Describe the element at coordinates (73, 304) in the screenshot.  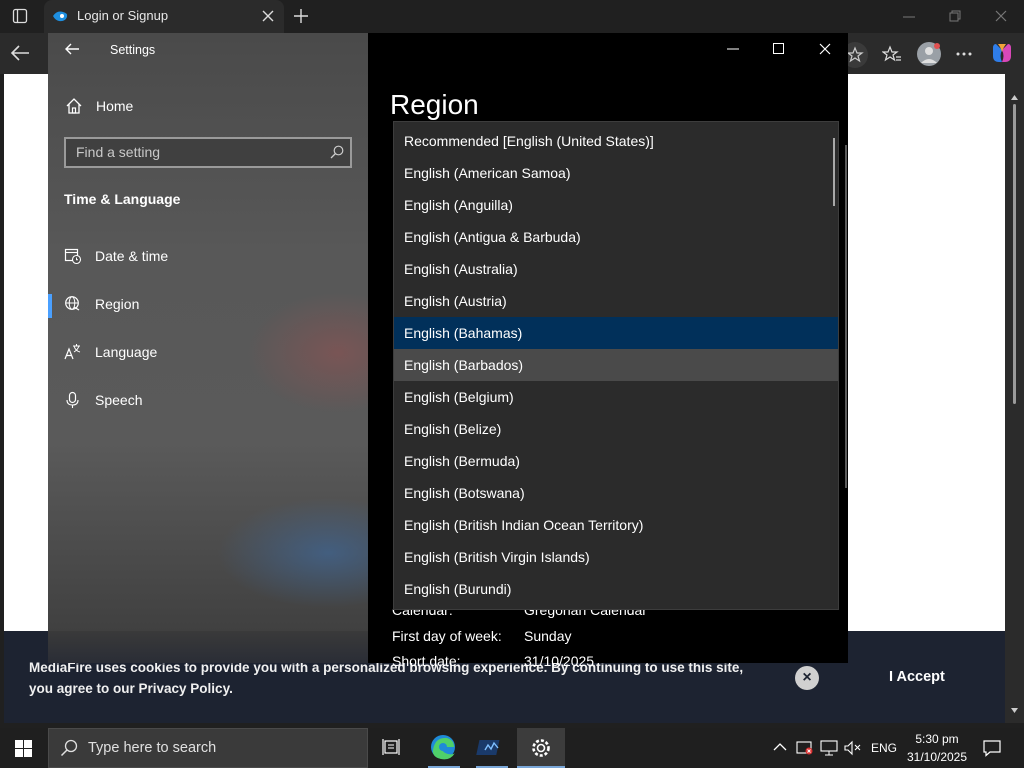
I see `globe-icon` at that location.